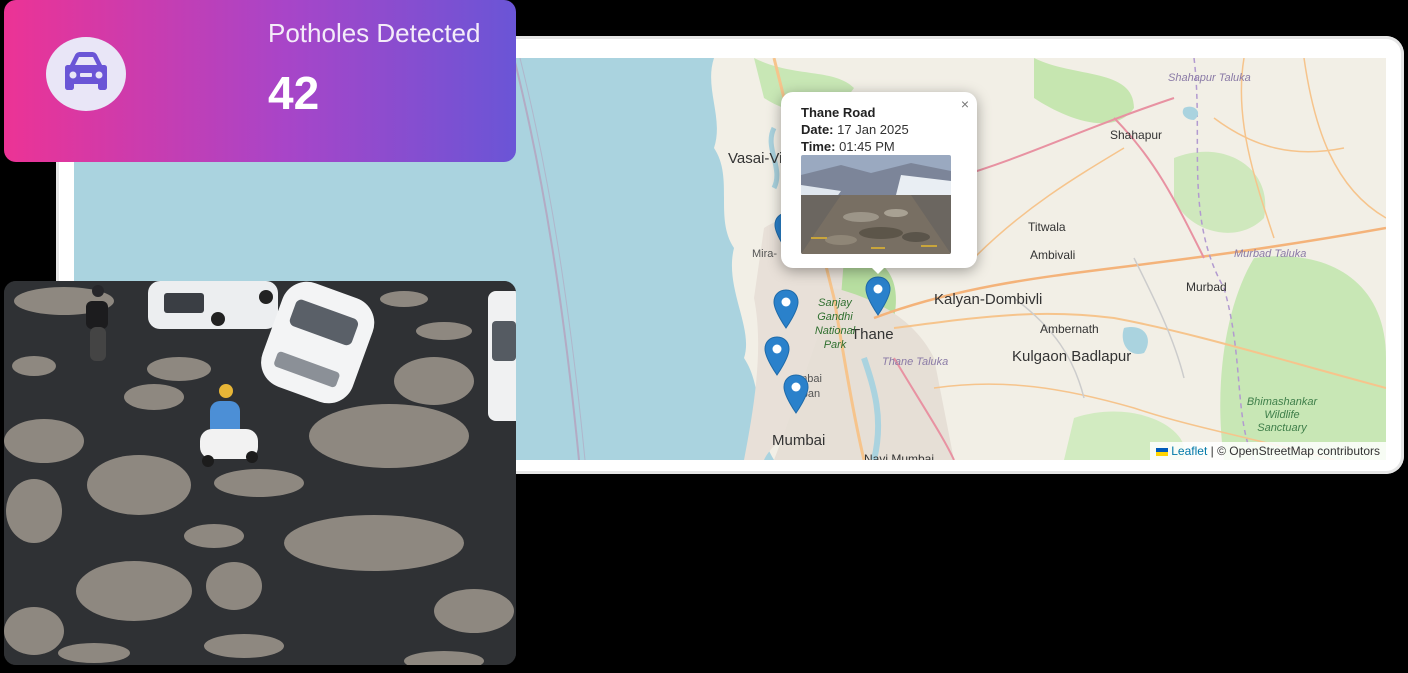 This screenshot has height=673, width=1408. I want to click on place-kalyan: Kalyan-Dombivli, so click(988, 299).